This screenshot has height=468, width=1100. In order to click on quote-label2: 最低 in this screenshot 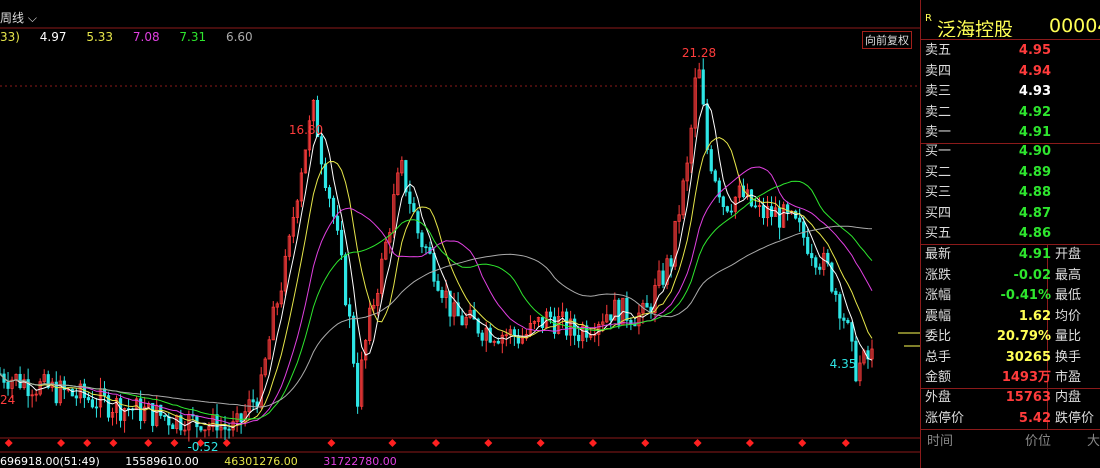, I will do `click(1068, 295)`.